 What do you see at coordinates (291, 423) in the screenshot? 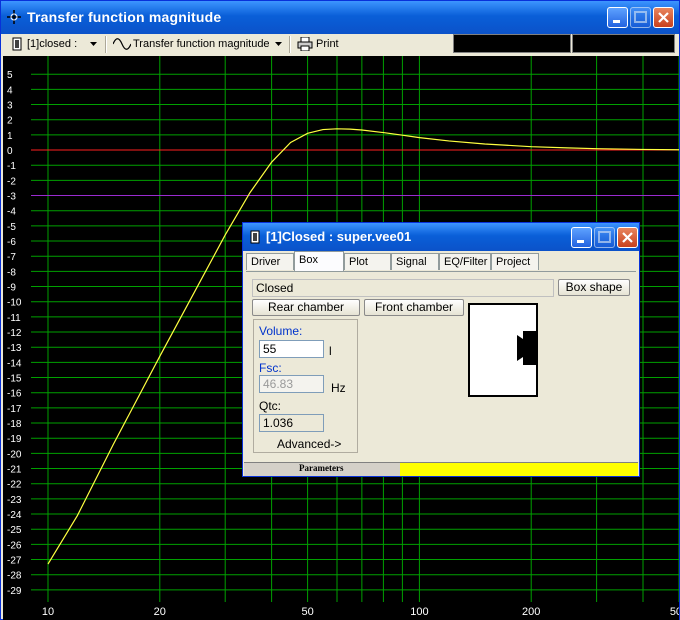
I see `qtc-field: 1.036` at bounding box center [291, 423].